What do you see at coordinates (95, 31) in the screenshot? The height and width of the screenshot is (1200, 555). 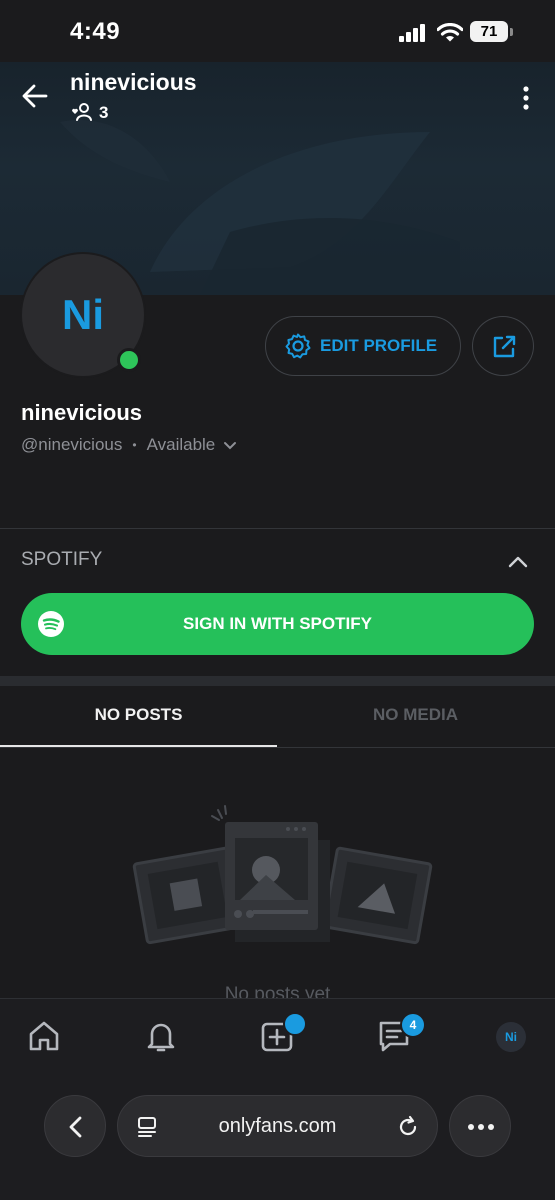 I see `status-time: 4:49` at bounding box center [95, 31].